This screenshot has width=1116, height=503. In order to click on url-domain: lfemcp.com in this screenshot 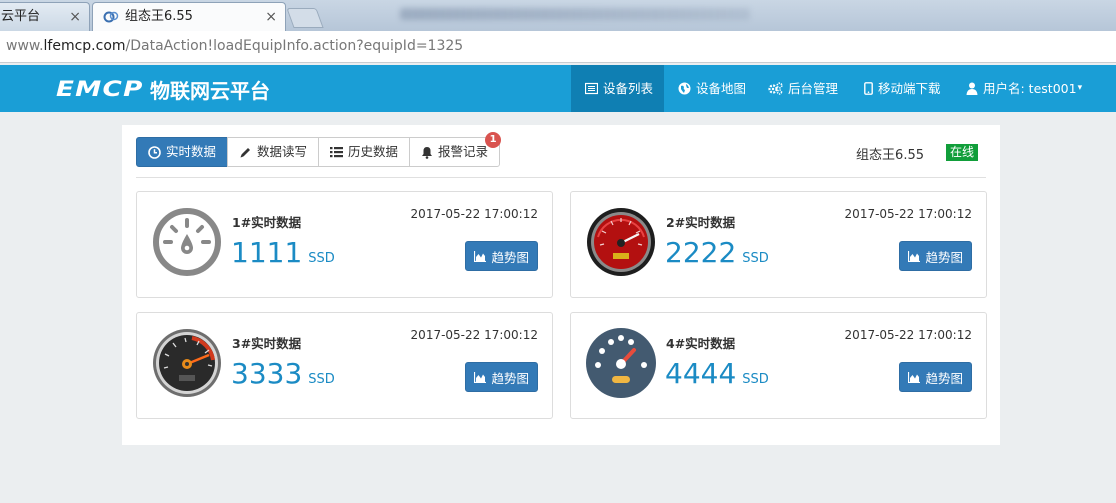, I will do `click(84, 46)`.